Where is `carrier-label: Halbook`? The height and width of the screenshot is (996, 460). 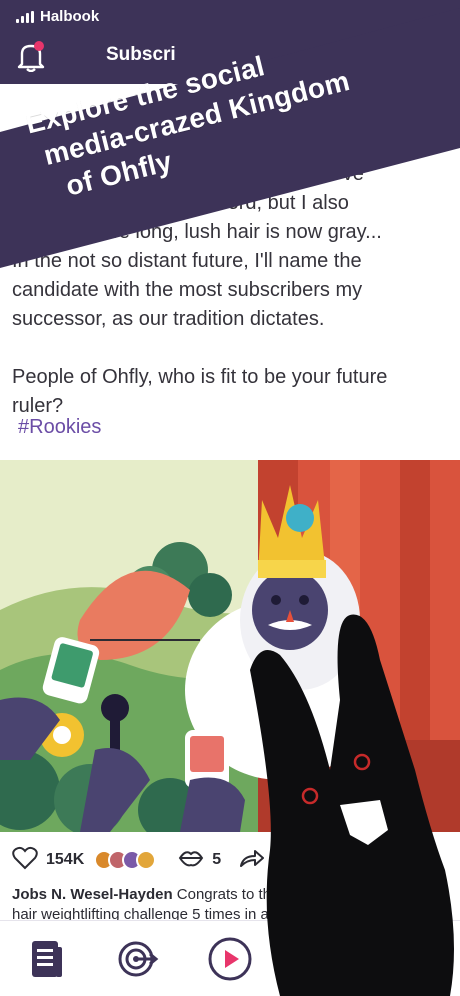
carrier-label: Halbook is located at coordinates (70, 16).